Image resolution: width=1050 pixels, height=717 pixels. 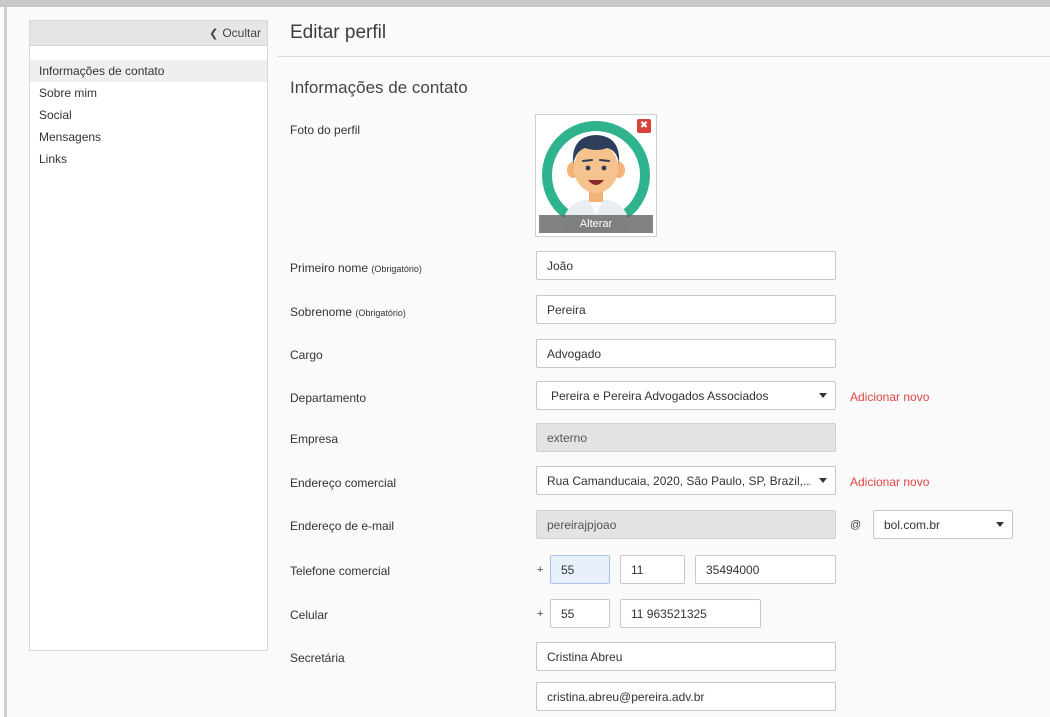 I want to click on hide-sidebar-button: ❮ Ocultar, so click(x=148, y=33).